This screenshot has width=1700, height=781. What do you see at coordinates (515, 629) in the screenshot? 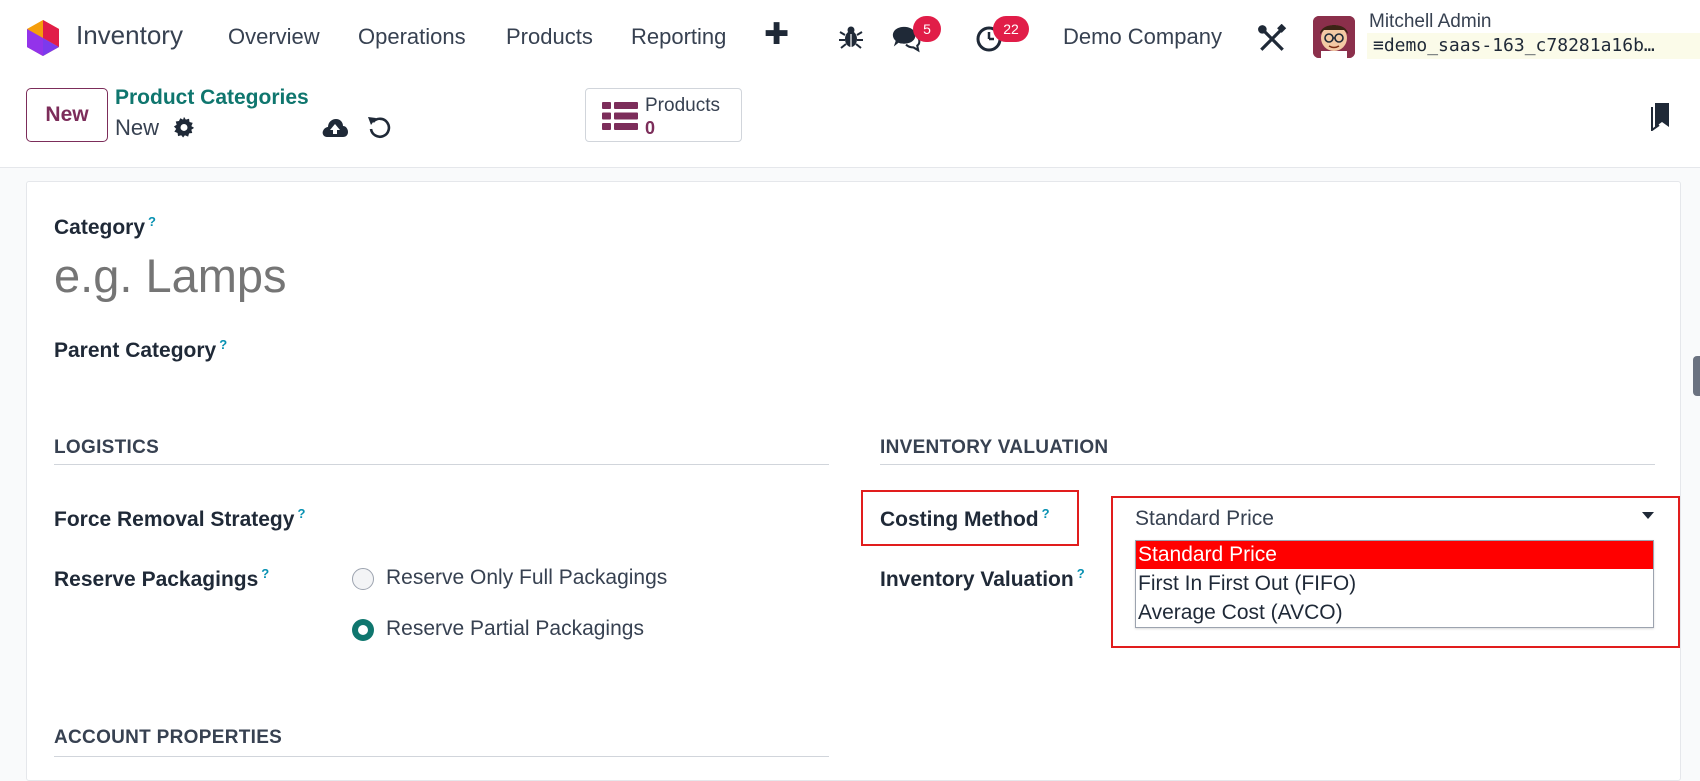
I see `reserve-partial-label: Reserve Partial Packagings` at bounding box center [515, 629].